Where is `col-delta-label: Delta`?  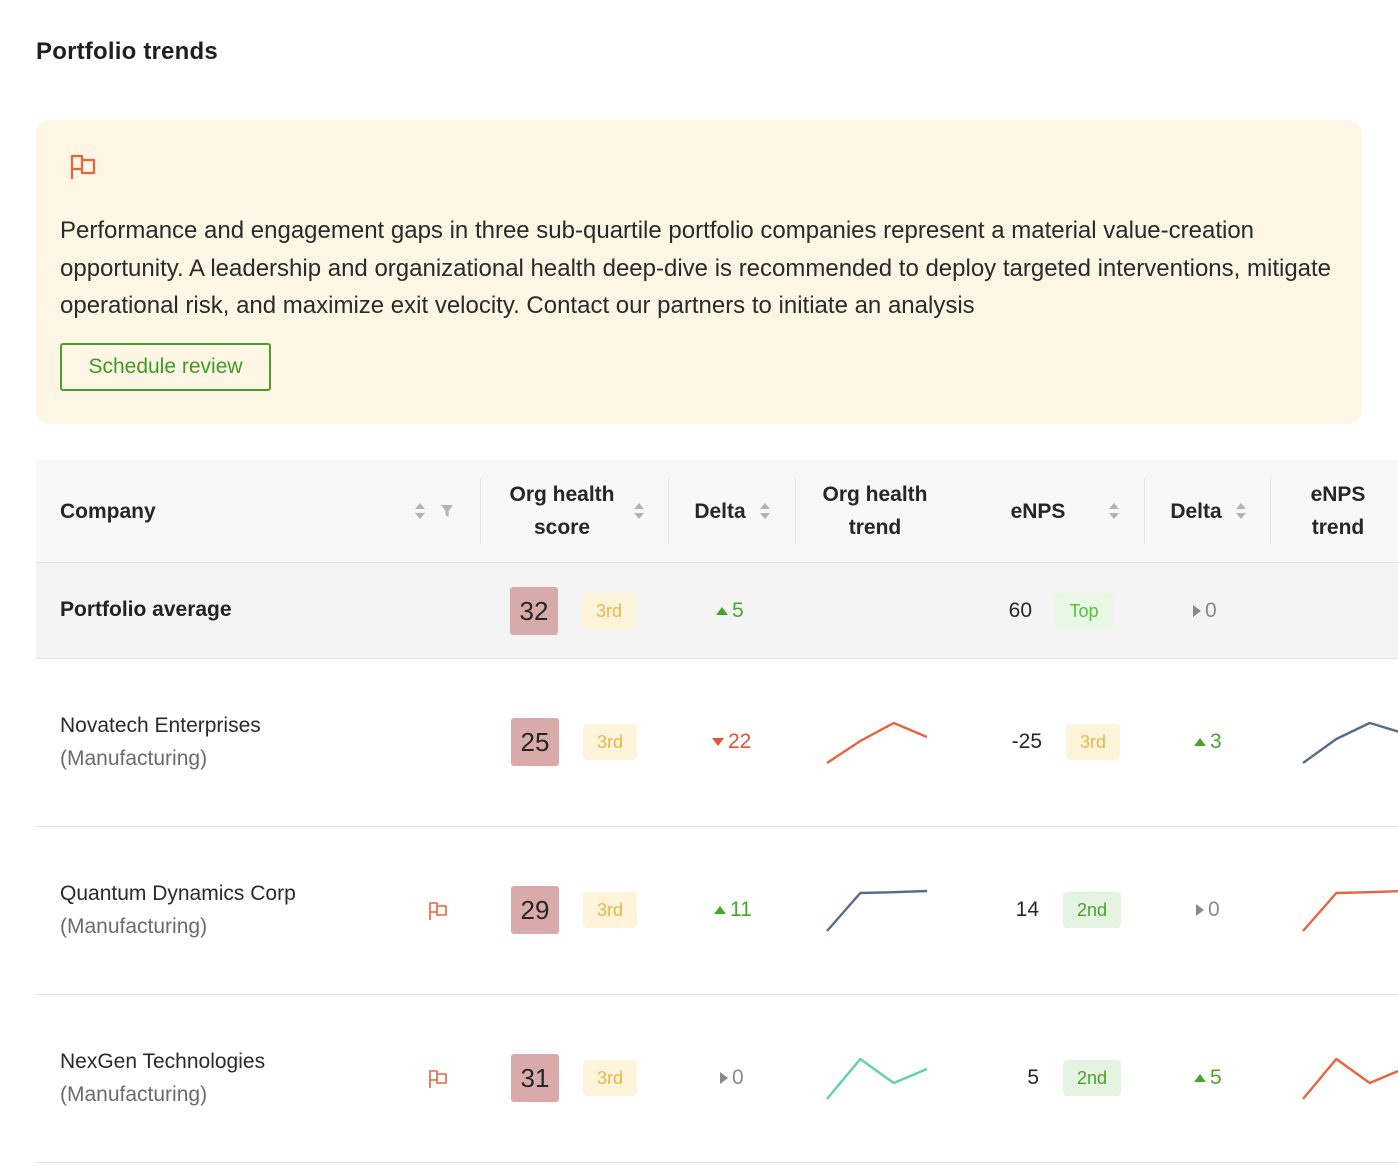
col-delta-label: Delta is located at coordinates (720, 511).